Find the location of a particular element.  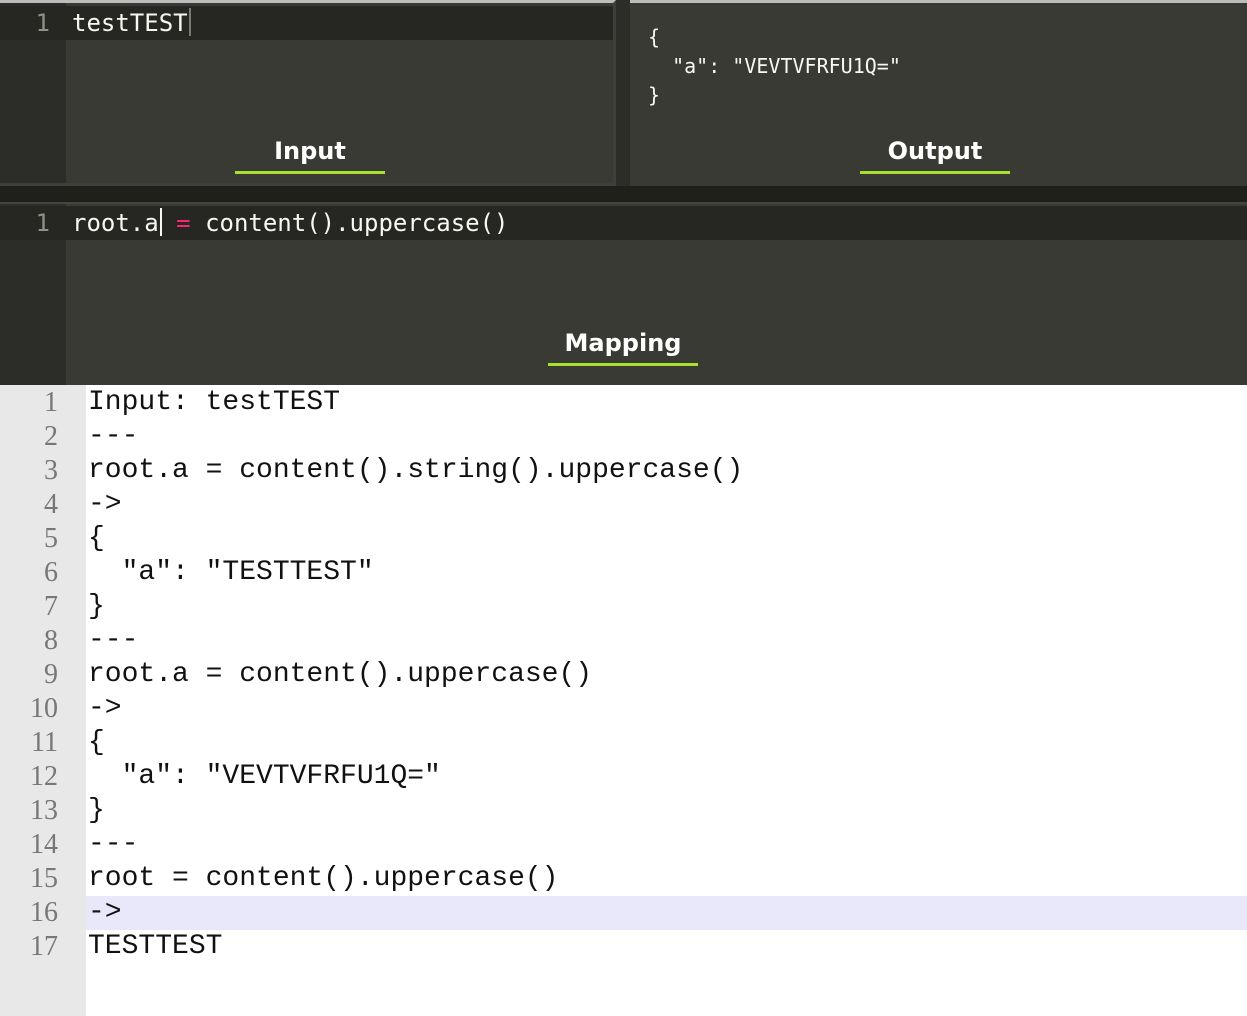

document-line: 8 --- is located at coordinates (623, 641).